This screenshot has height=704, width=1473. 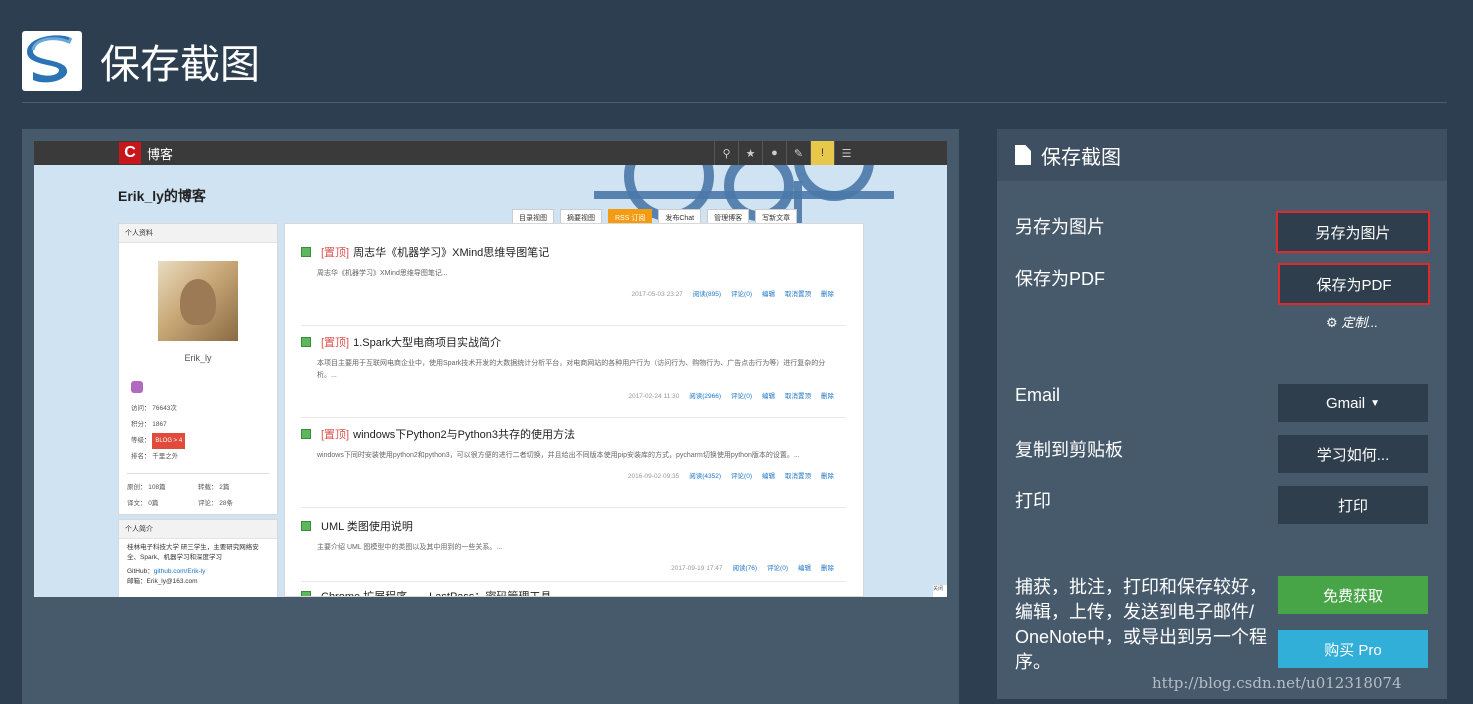 What do you see at coordinates (1023, 155) in the screenshot?
I see `document-icon` at bounding box center [1023, 155].